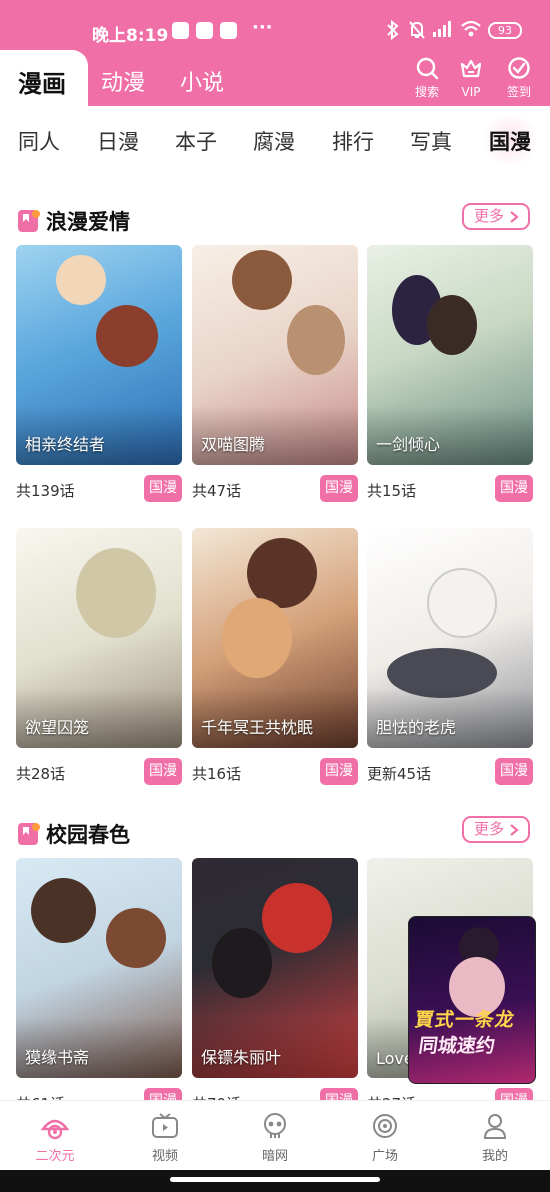 The width and height of the screenshot is (550, 1192). What do you see at coordinates (274, 141) in the screenshot?
I see `category-tab: 腐漫` at bounding box center [274, 141].